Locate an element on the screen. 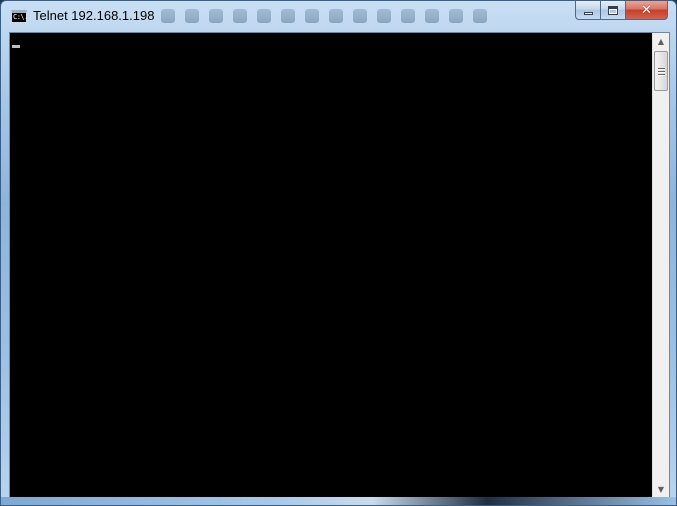 Image resolution: width=677 pixels, height=506 pixels. window-bottom-border is located at coordinates (338, 501).